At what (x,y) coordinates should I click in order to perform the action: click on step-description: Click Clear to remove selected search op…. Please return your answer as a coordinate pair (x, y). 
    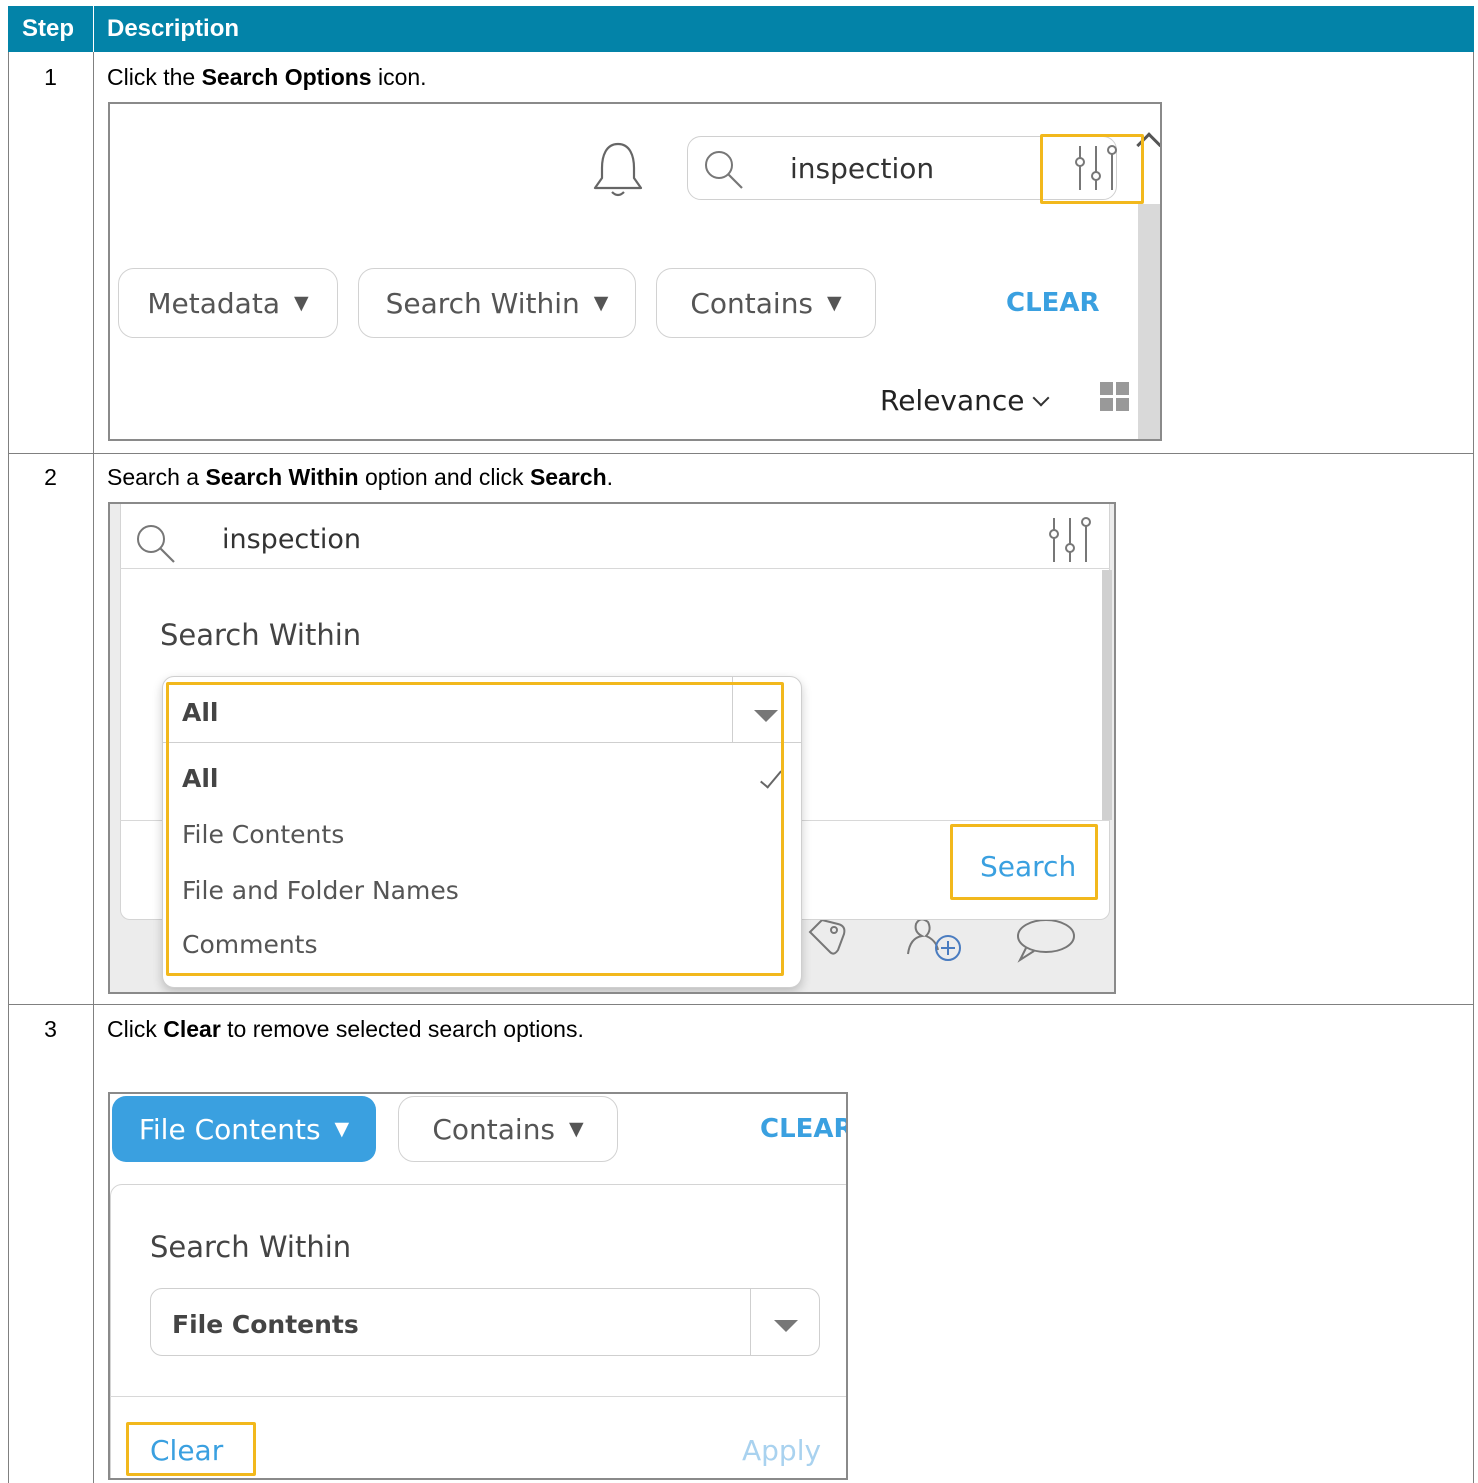
    Looking at the image, I should click on (345, 1029).